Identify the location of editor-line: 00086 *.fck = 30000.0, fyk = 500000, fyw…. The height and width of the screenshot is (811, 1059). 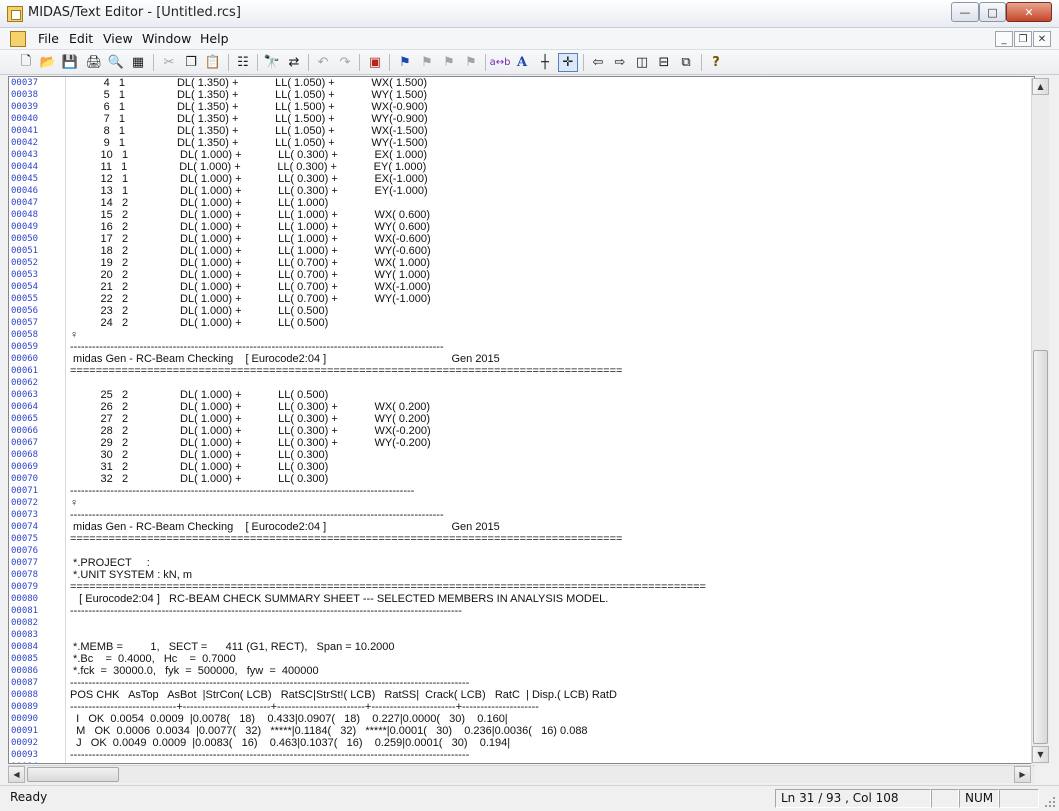
(521, 671).